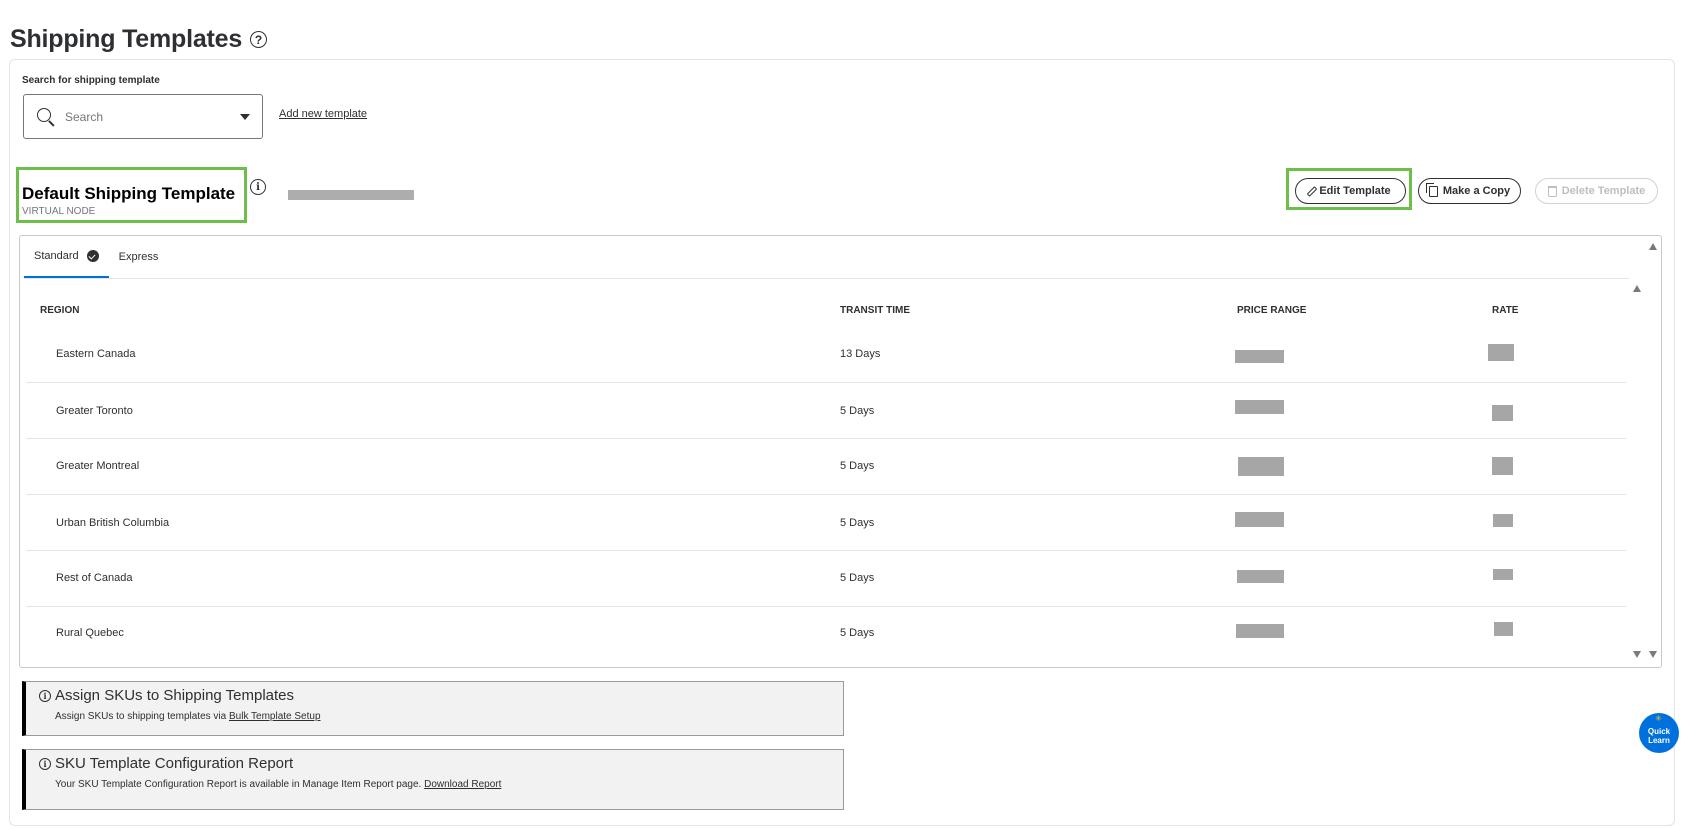 Image resolution: width=1682 pixels, height=829 pixels. I want to click on table-row: Urban British Columbia 5 Days, so click(826, 523).